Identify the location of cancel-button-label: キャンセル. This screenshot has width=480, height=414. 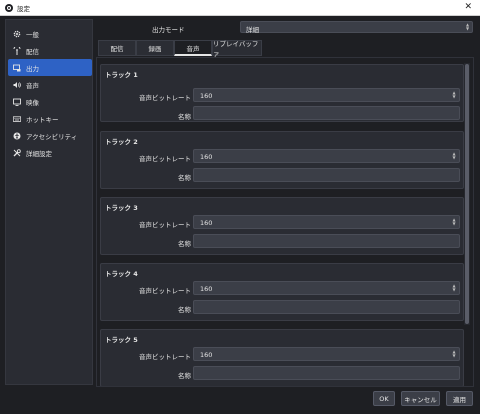
(420, 399).